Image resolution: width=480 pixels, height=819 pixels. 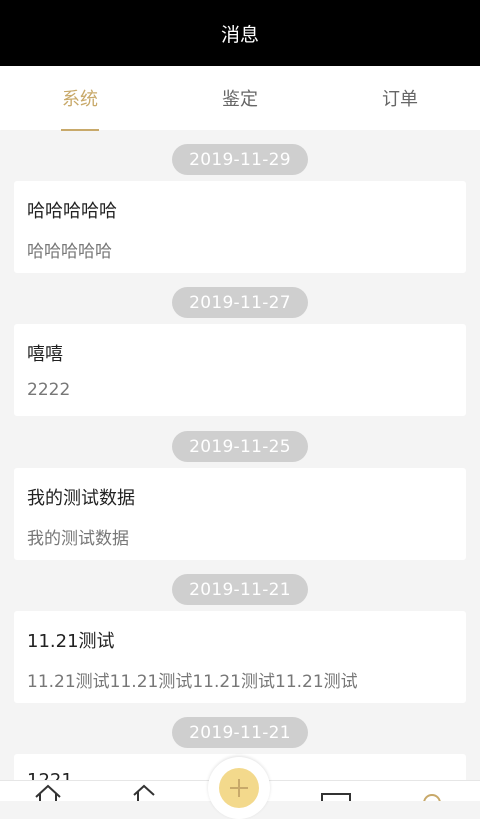 I want to click on tab-bar: 系统 鉴定 订单, so click(x=240, y=98).